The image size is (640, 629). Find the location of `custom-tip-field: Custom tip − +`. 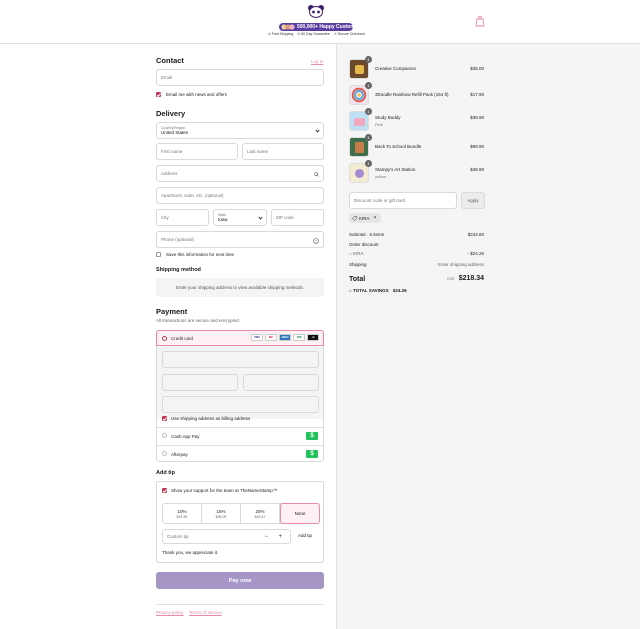

custom-tip-field: Custom tip − + is located at coordinates (226, 536).